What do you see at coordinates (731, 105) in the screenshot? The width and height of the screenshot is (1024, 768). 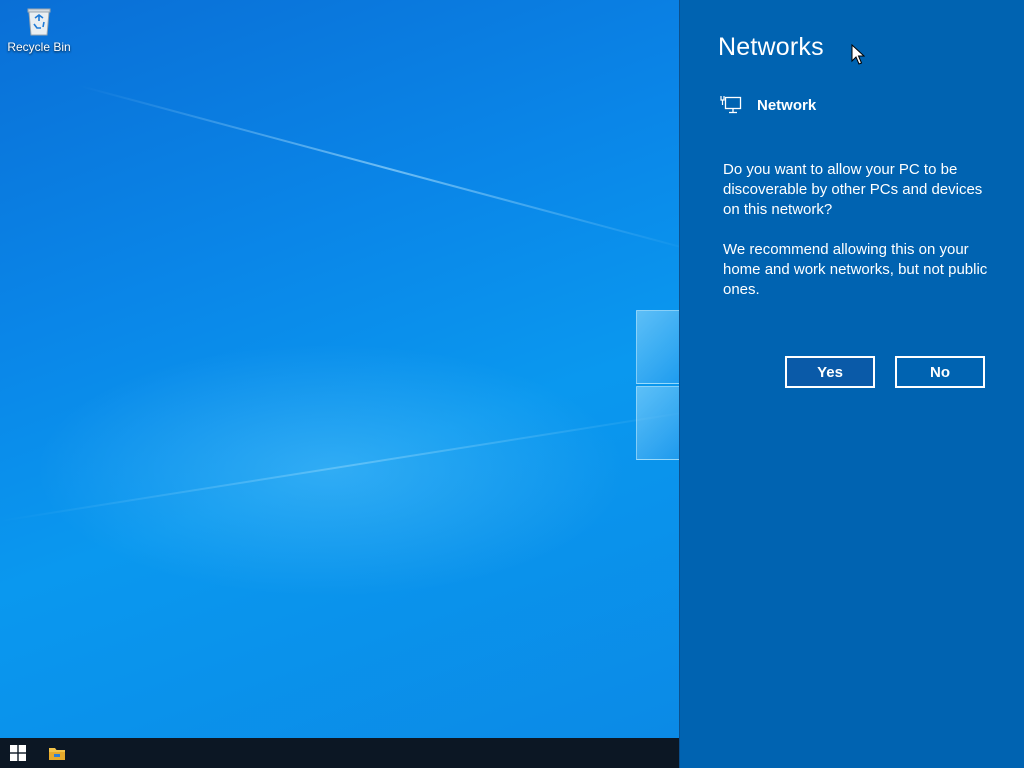 I see `ethernet-icon` at bounding box center [731, 105].